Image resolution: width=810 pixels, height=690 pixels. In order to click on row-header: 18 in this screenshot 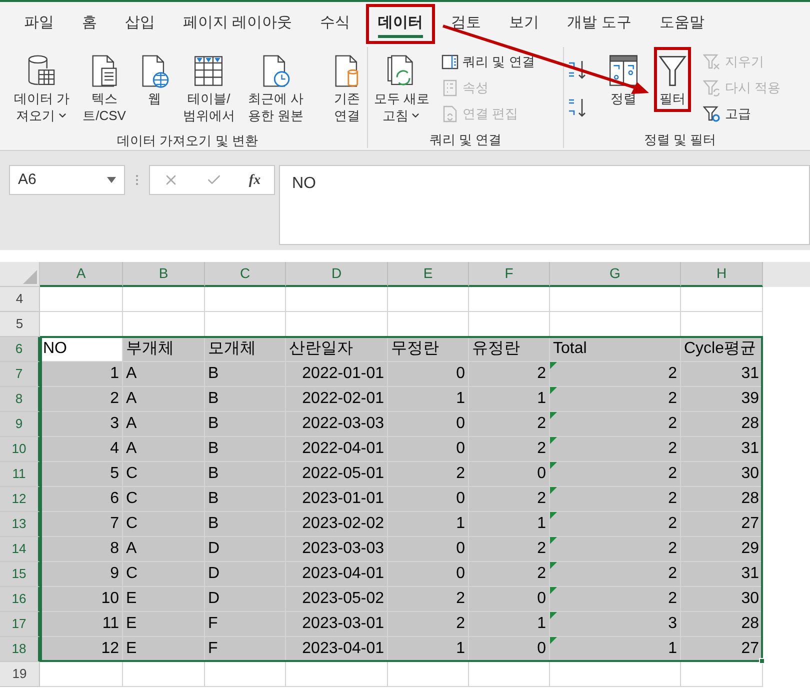, I will do `click(20, 649)`.